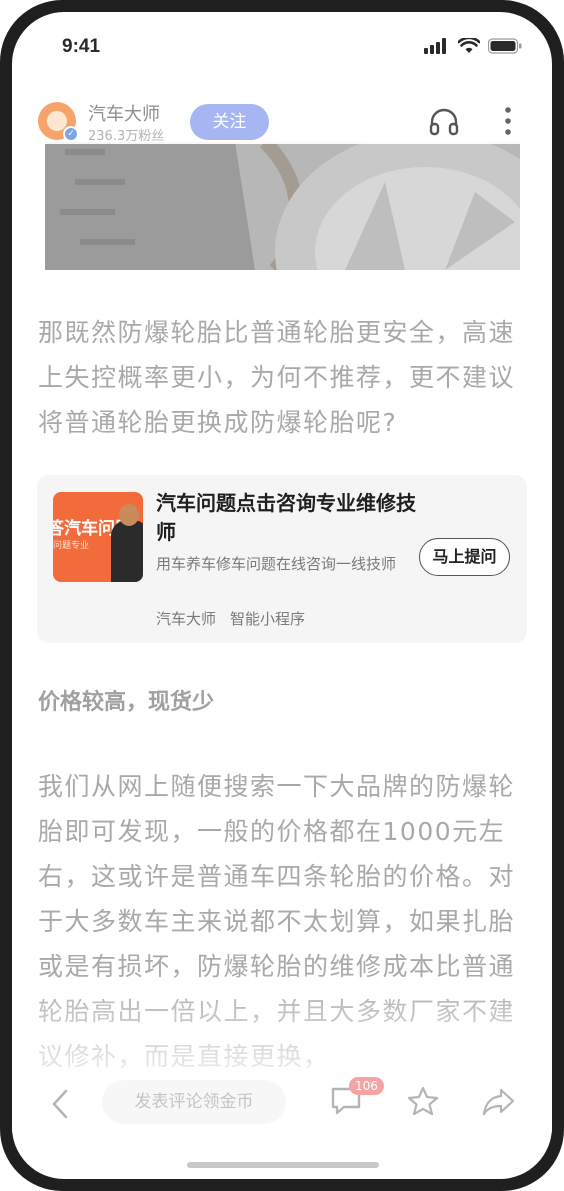 Image resolution: width=564 pixels, height=1191 pixels. I want to click on author-fans-count: 236.3万粉丝, so click(126, 136).